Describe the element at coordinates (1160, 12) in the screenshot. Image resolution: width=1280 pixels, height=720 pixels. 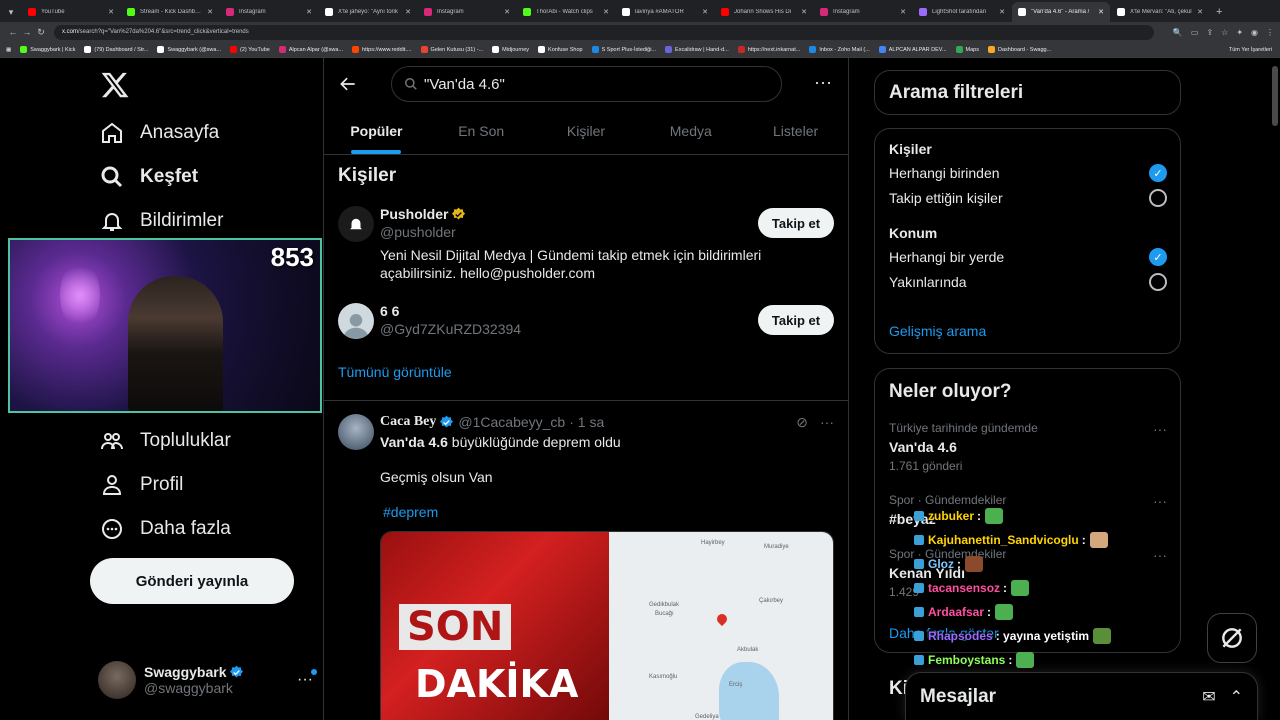
I see `browser-tab: X'te Mervan: "Ati, çekul ✕` at that location.